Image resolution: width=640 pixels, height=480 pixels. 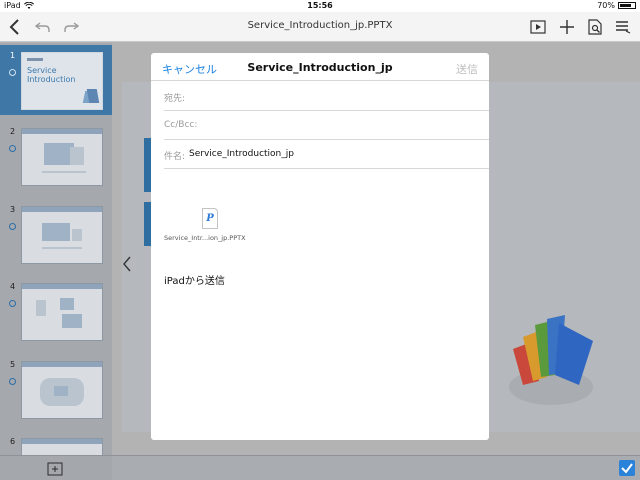 I want to click on slide-number: 2, so click(x=13, y=131).